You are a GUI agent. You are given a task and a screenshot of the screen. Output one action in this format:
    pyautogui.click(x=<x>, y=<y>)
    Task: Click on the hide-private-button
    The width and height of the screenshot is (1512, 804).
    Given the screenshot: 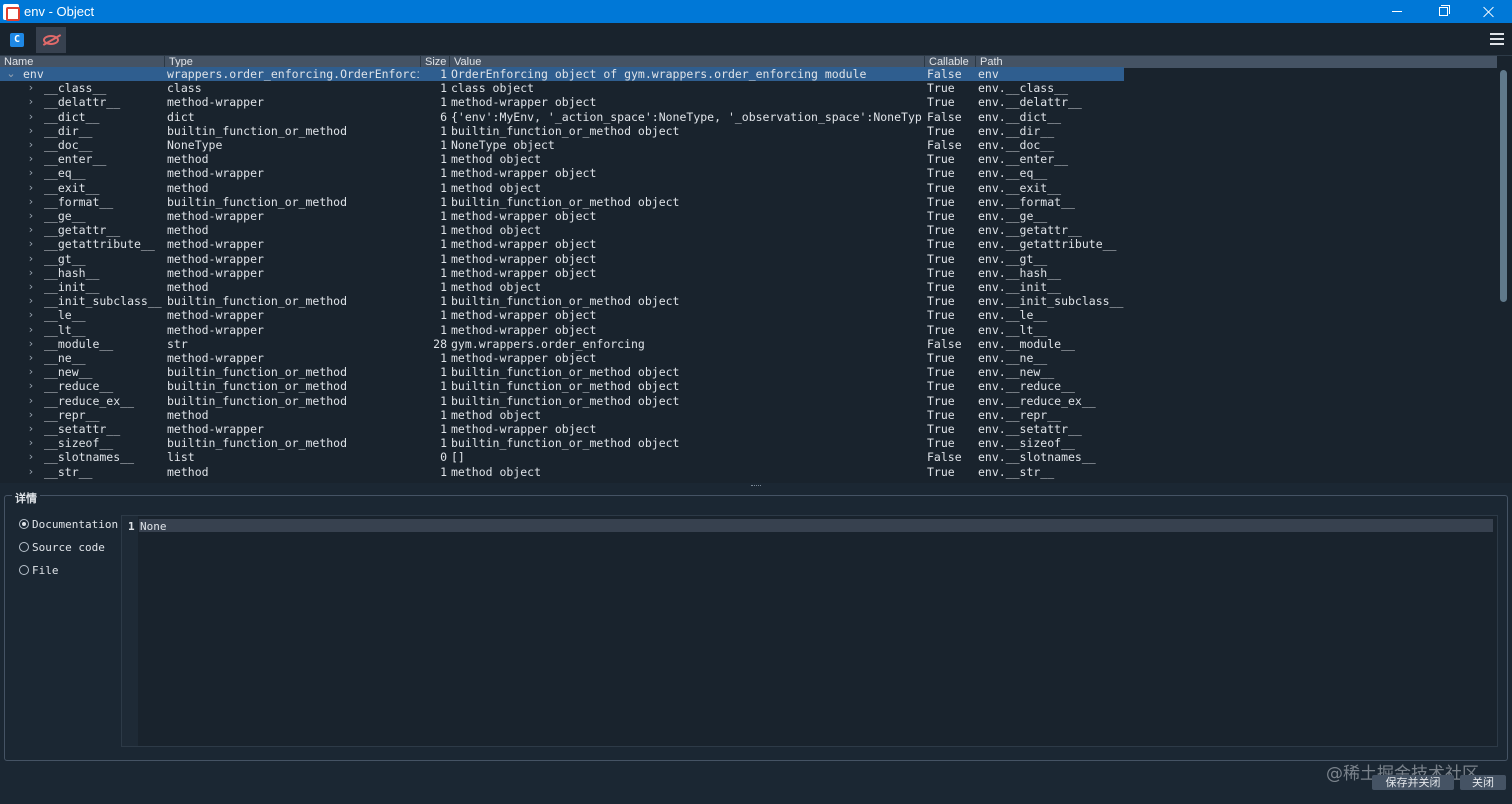 What is the action you would take?
    pyautogui.click(x=51, y=40)
    